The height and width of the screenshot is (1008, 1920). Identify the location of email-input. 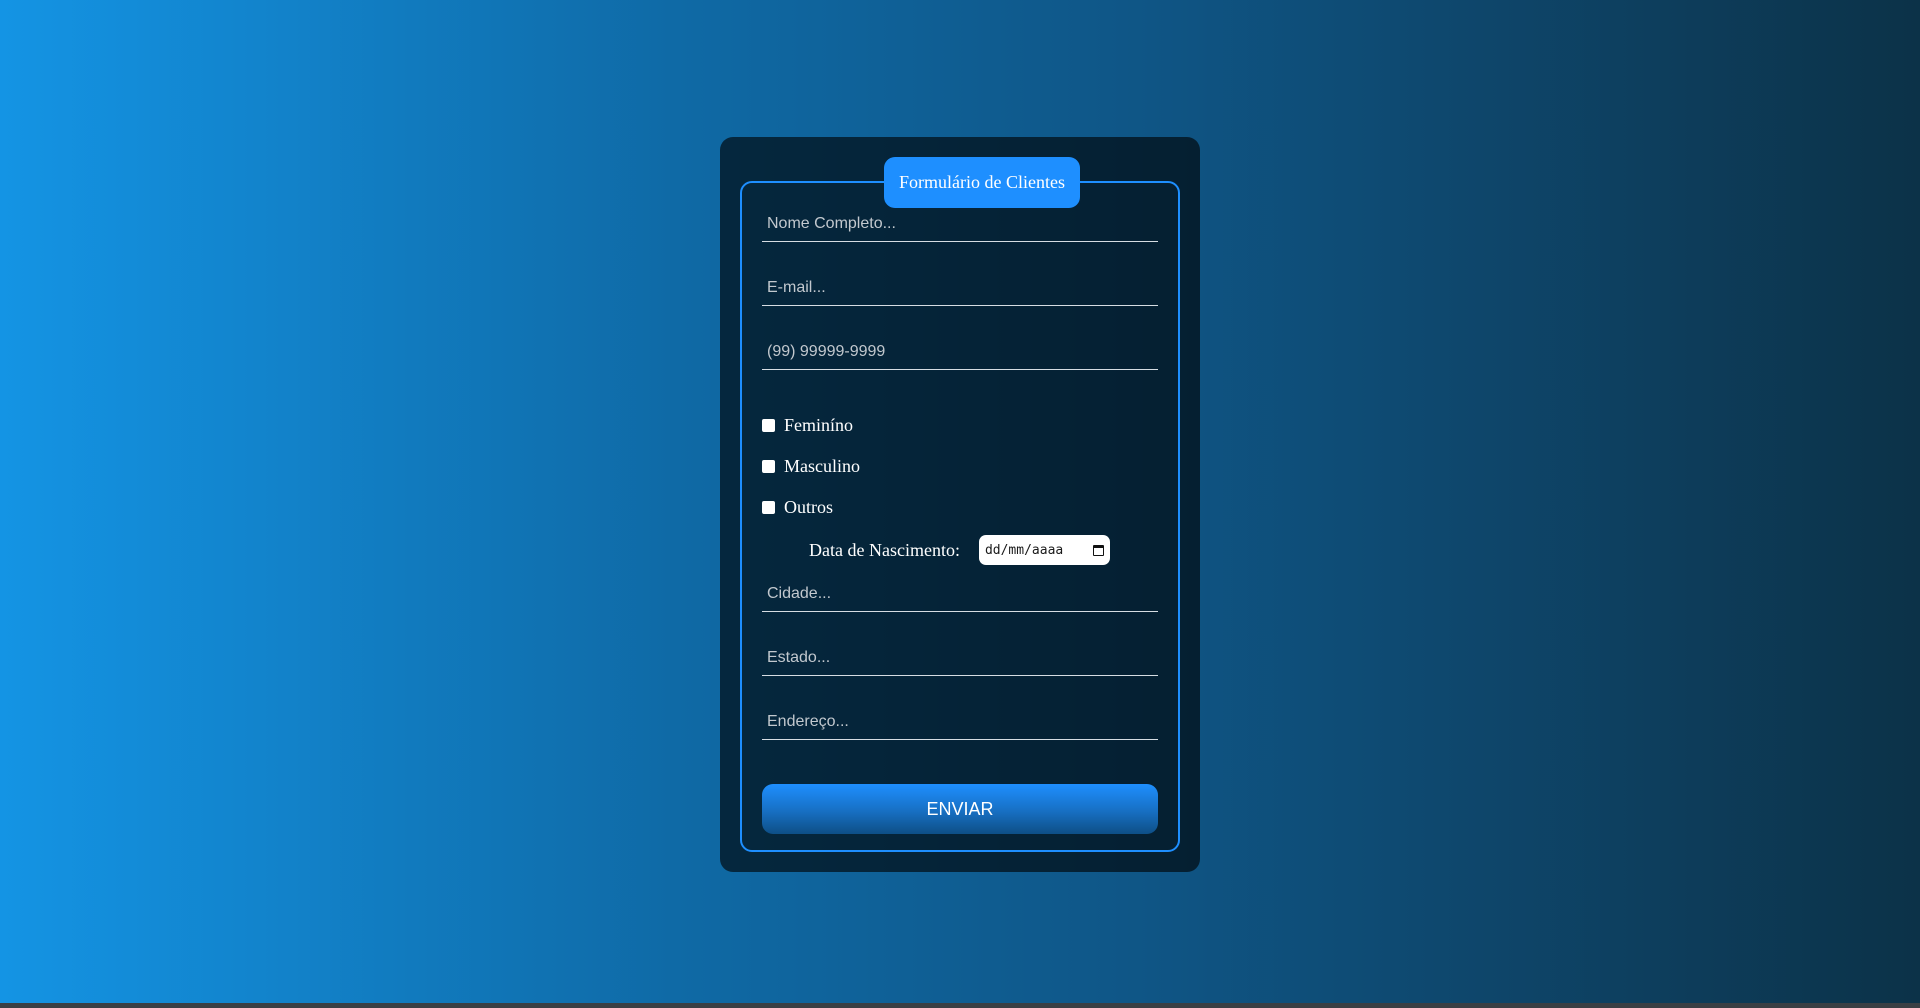
(960, 287).